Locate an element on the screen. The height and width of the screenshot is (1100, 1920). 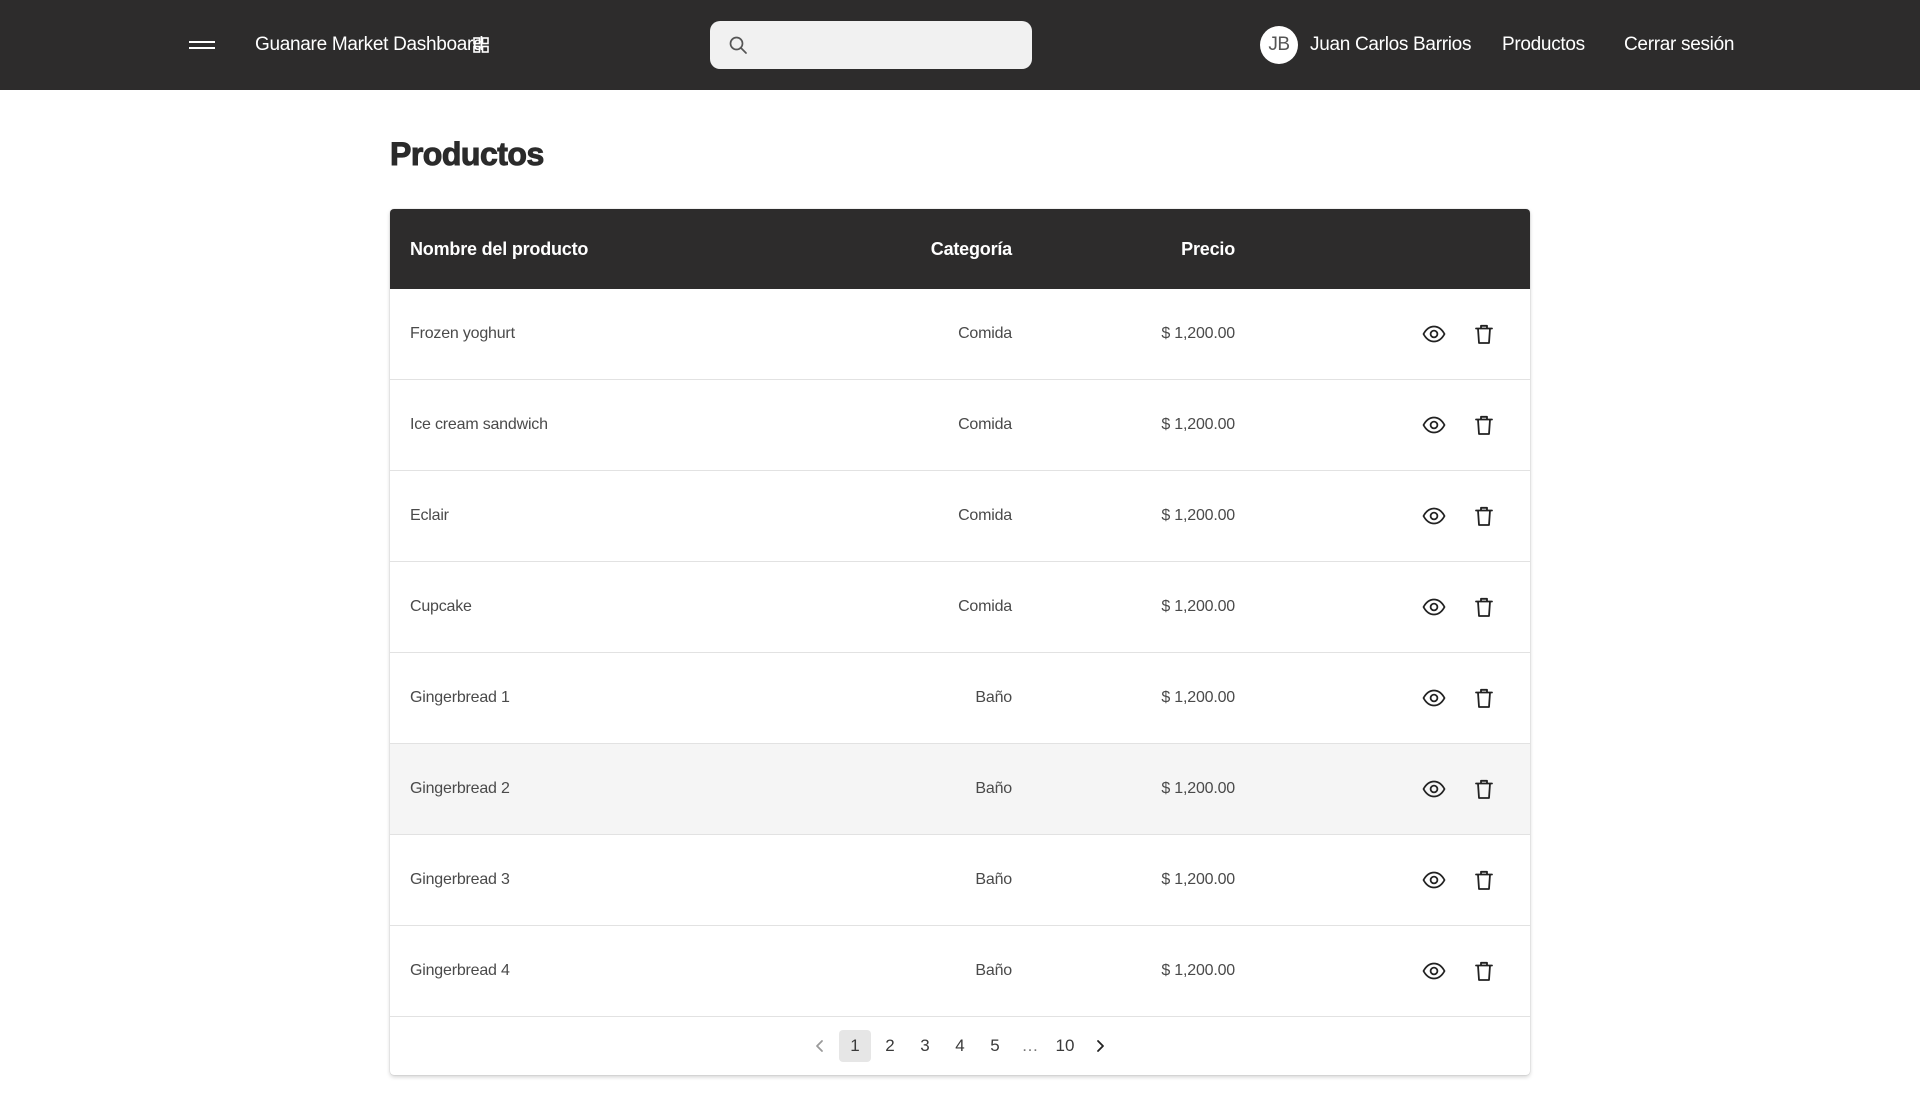
search-input is located at coordinates (888, 45).